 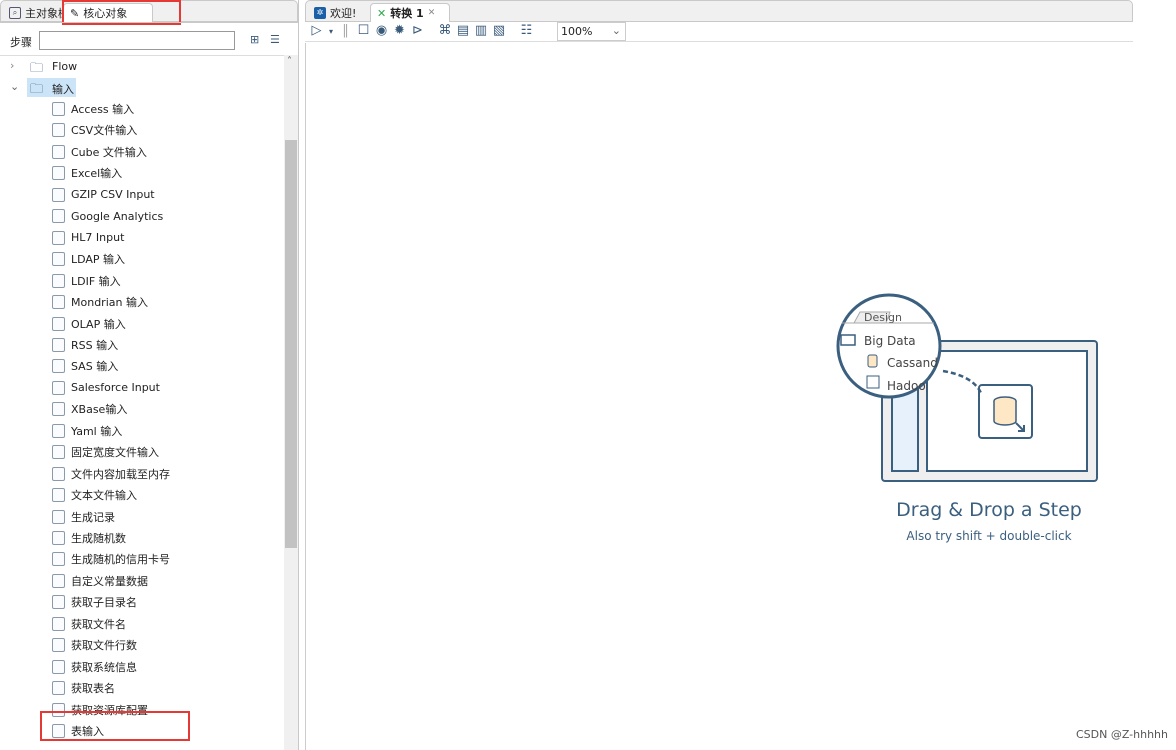 I want to click on cassandra-label: Cassandra, so click(x=912, y=363).